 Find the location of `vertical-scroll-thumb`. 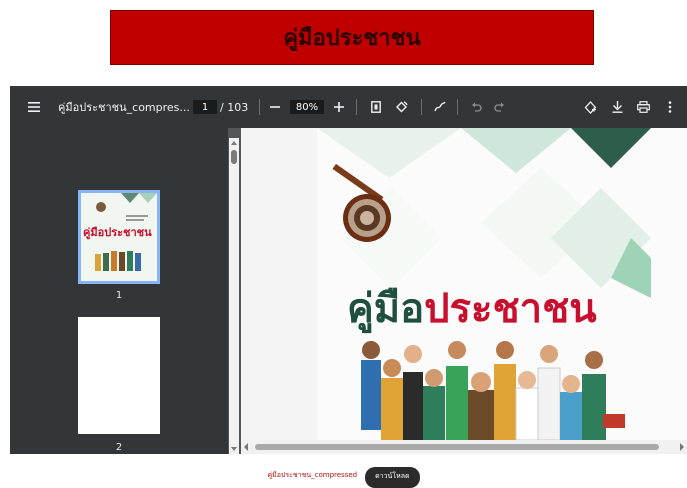

vertical-scroll-thumb is located at coordinates (234, 157).